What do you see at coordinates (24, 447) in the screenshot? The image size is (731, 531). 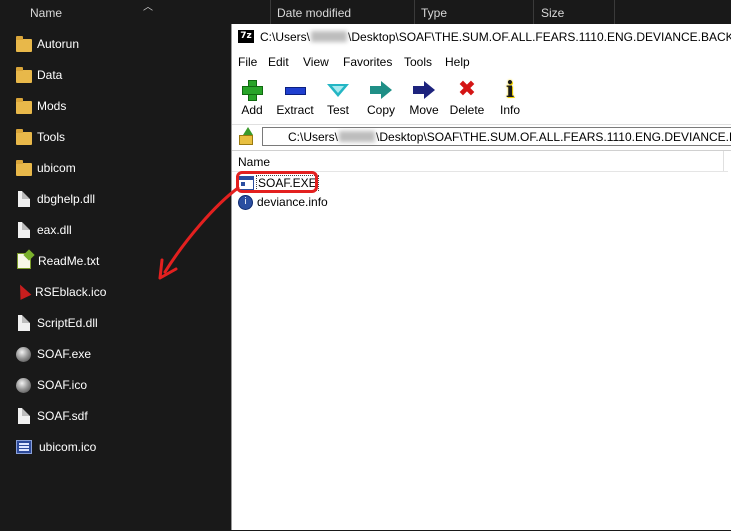 I see `ubicom-logo-icon` at bounding box center [24, 447].